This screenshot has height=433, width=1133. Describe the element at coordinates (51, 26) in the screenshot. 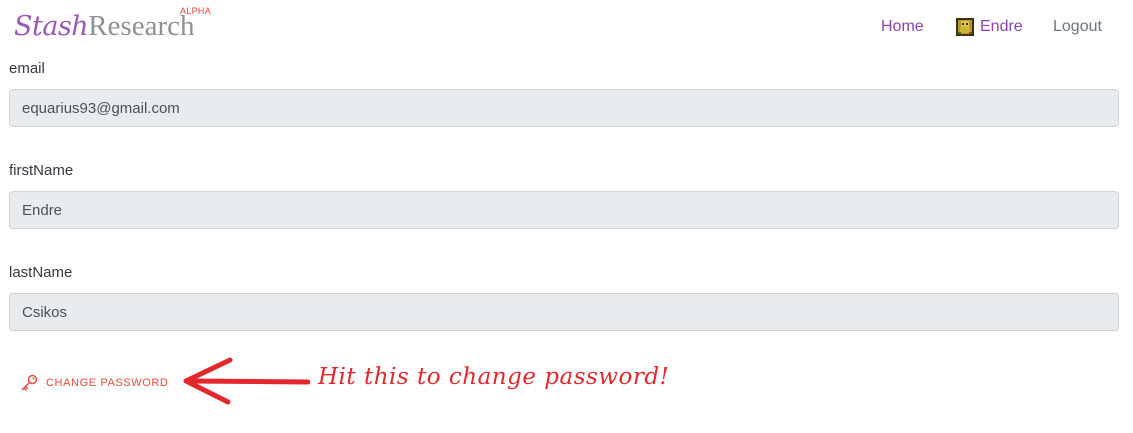

I see `brand-name-stash: Stash` at that location.